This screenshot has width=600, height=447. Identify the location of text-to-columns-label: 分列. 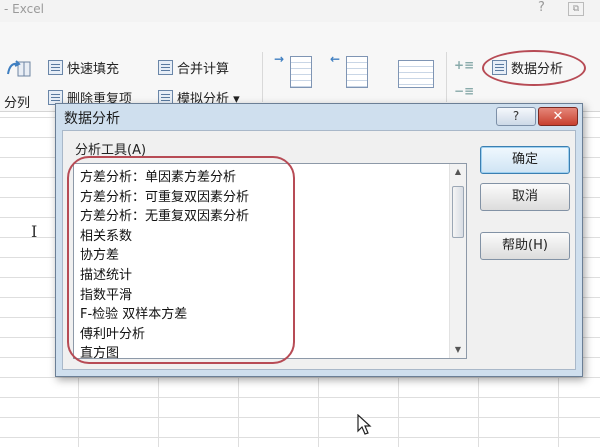
(17, 101).